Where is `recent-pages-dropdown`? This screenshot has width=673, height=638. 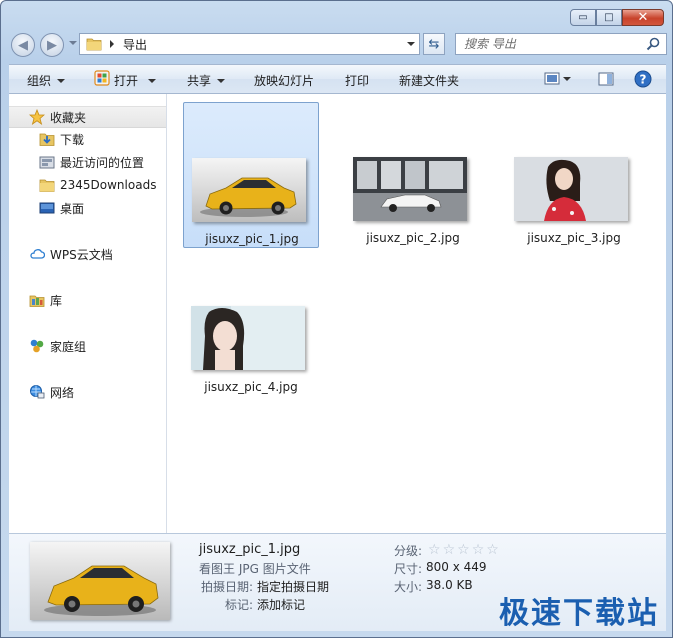 recent-pages-dropdown is located at coordinates (73, 43).